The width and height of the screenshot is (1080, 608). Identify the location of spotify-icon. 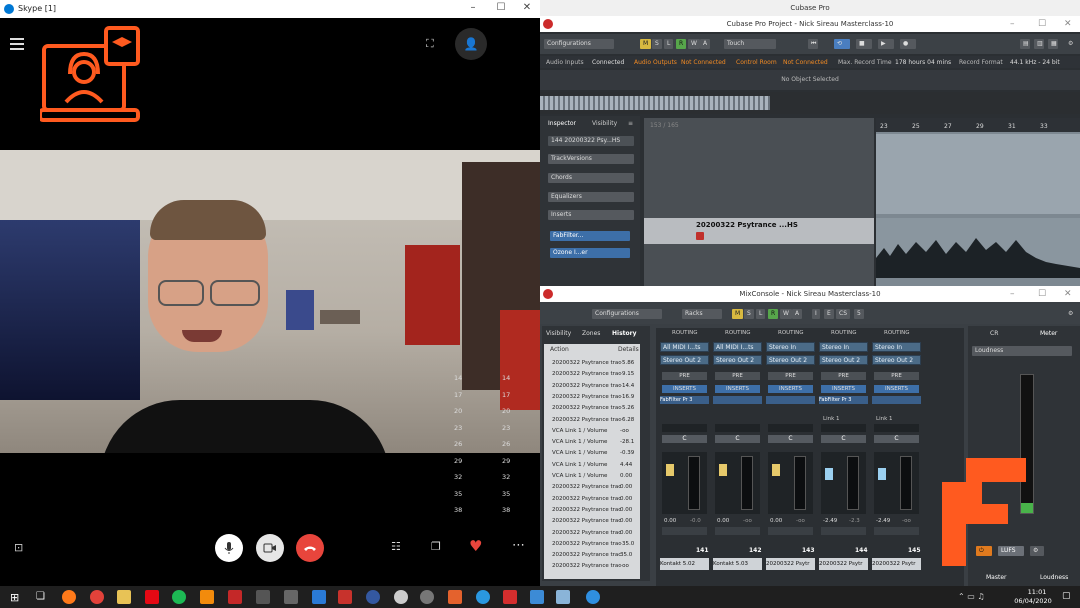
(179, 597).